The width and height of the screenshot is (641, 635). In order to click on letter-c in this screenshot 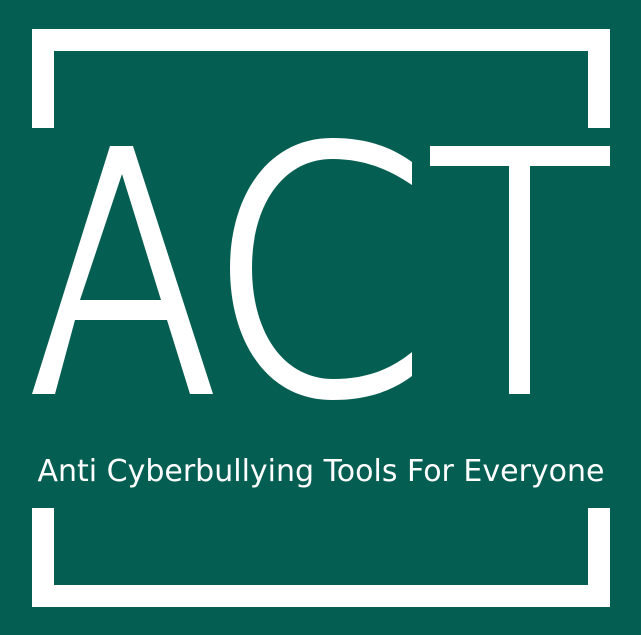, I will do `click(321, 269)`.